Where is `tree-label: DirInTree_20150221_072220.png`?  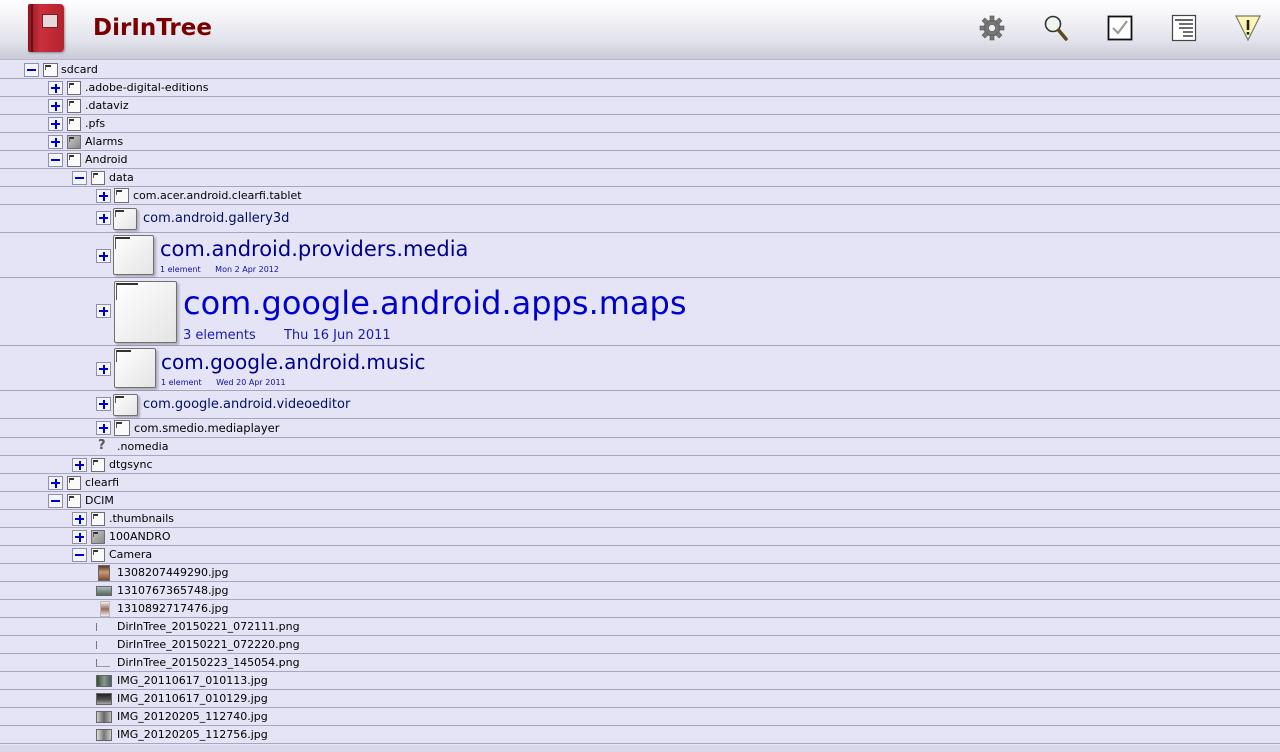 tree-label: DirInTree_20150221_072220.png is located at coordinates (208, 644).